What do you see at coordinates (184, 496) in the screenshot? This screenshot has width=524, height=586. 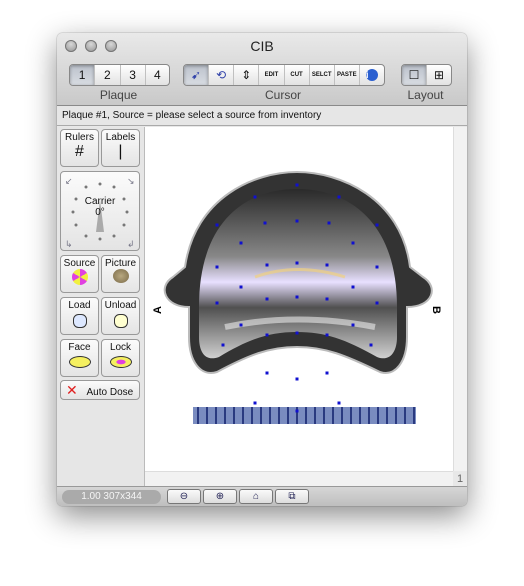 I see `zoom-out-icon: ⊖` at bounding box center [184, 496].